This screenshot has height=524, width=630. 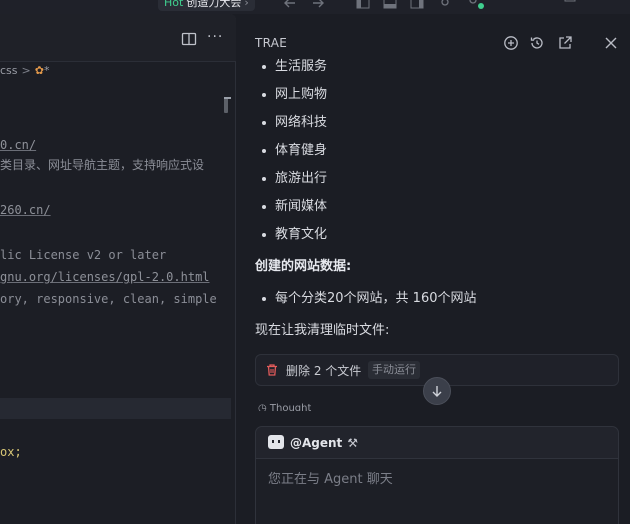 I want to click on project-name: 创造力大会, so click(x=214, y=4).